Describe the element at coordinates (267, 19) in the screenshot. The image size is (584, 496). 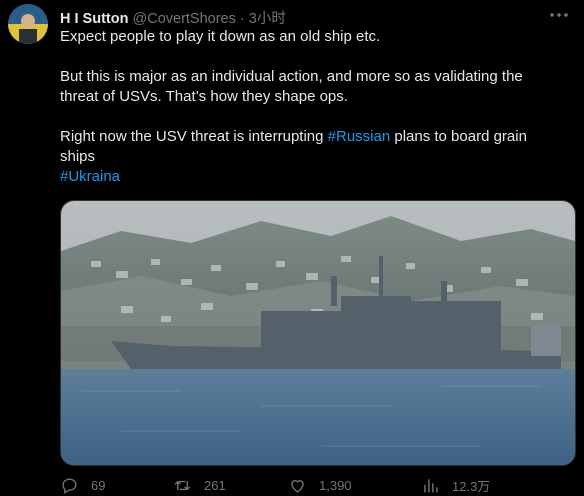
I see `tweet-time: 3小时` at that location.